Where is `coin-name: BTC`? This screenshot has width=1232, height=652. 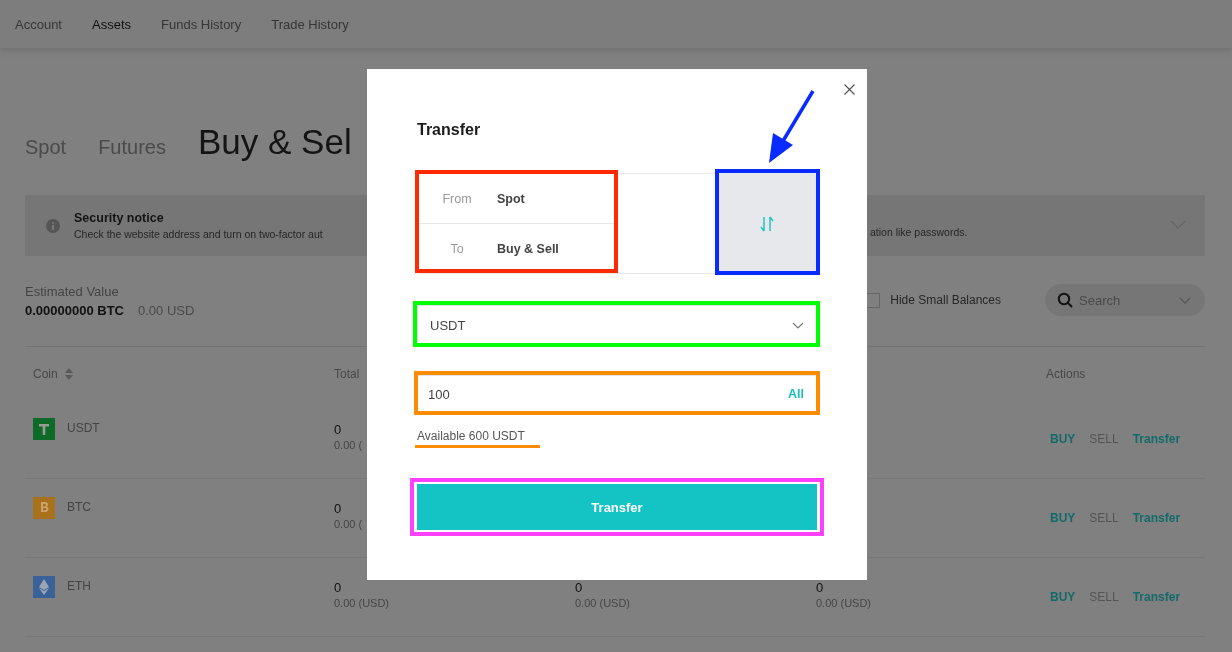
coin-name: BTC is located at coordinates (79, 507).